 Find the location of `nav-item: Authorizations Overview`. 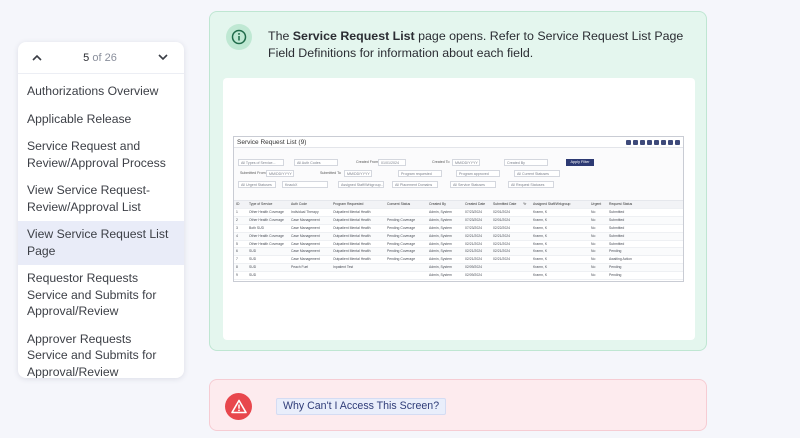

nav-item: Authorizations Overview is located at coordinates (101, 92).